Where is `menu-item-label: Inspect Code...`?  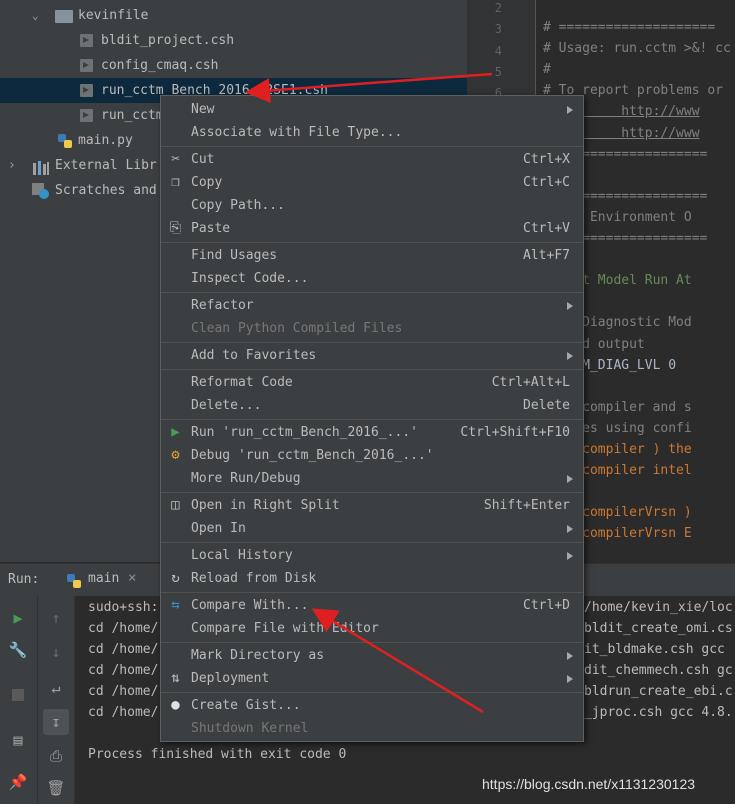 menu-item-label: Inspect Code... is located at coordinates (250, 278).